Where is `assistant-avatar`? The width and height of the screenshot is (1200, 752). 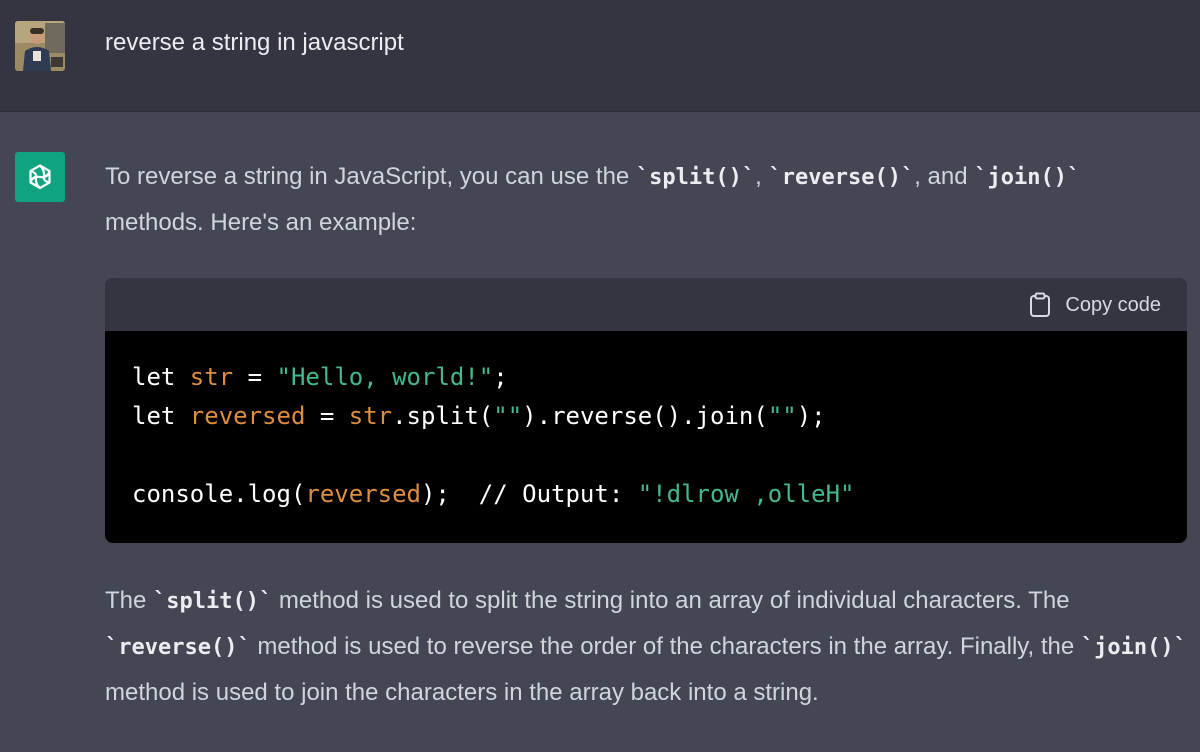 assistant-avatar is located at coordinates (40, 177).